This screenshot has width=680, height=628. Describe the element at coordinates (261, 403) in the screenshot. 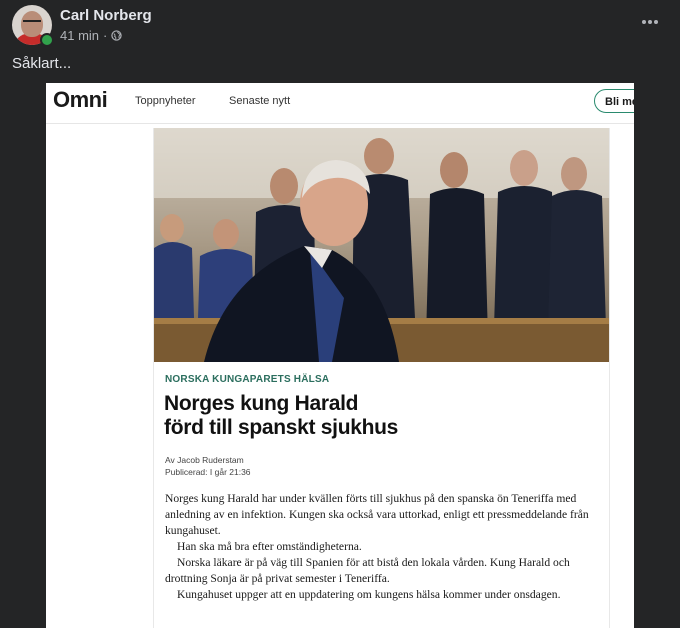

I see `headline-line-1: Norges kung Harald` at that location.